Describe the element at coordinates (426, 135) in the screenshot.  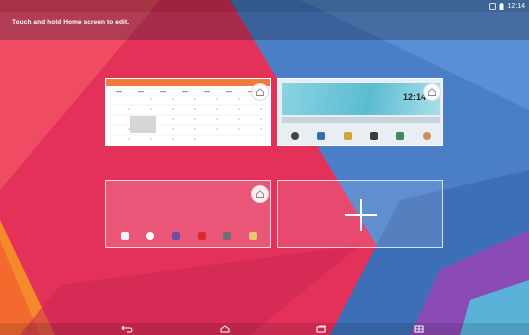
I see `settings-app-icon` at that location.